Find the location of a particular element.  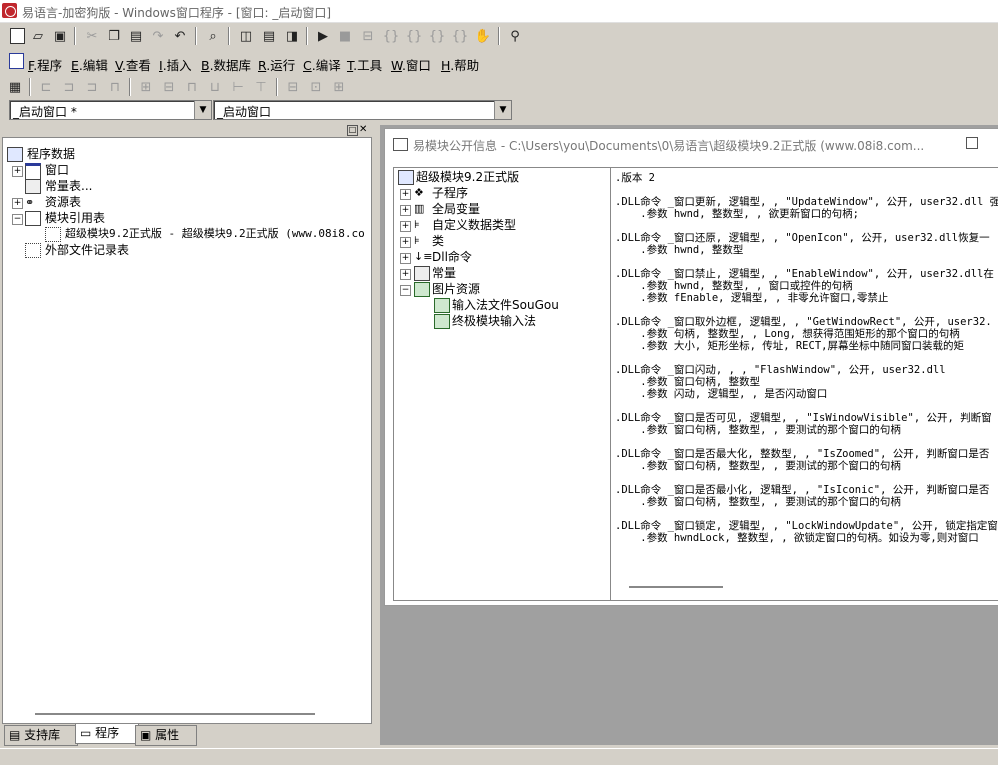

window-title: 易语言-加密狗版 - Windows窗口程序 - [窗口: _启动窗口] is located at coordinates (177, 13).